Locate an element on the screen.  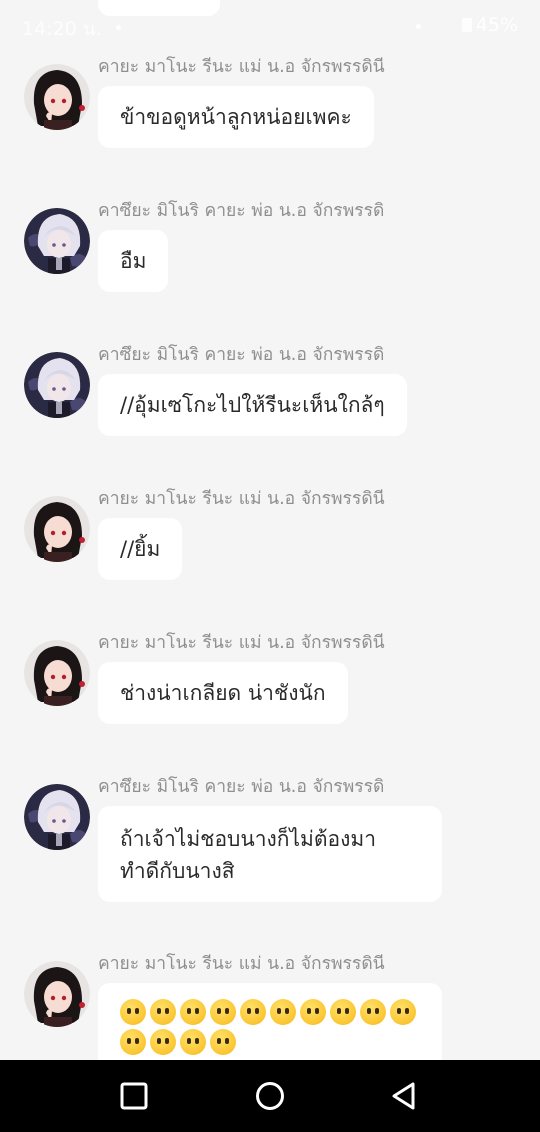
message-bubble: อืม is located at coordinates (133, 261).